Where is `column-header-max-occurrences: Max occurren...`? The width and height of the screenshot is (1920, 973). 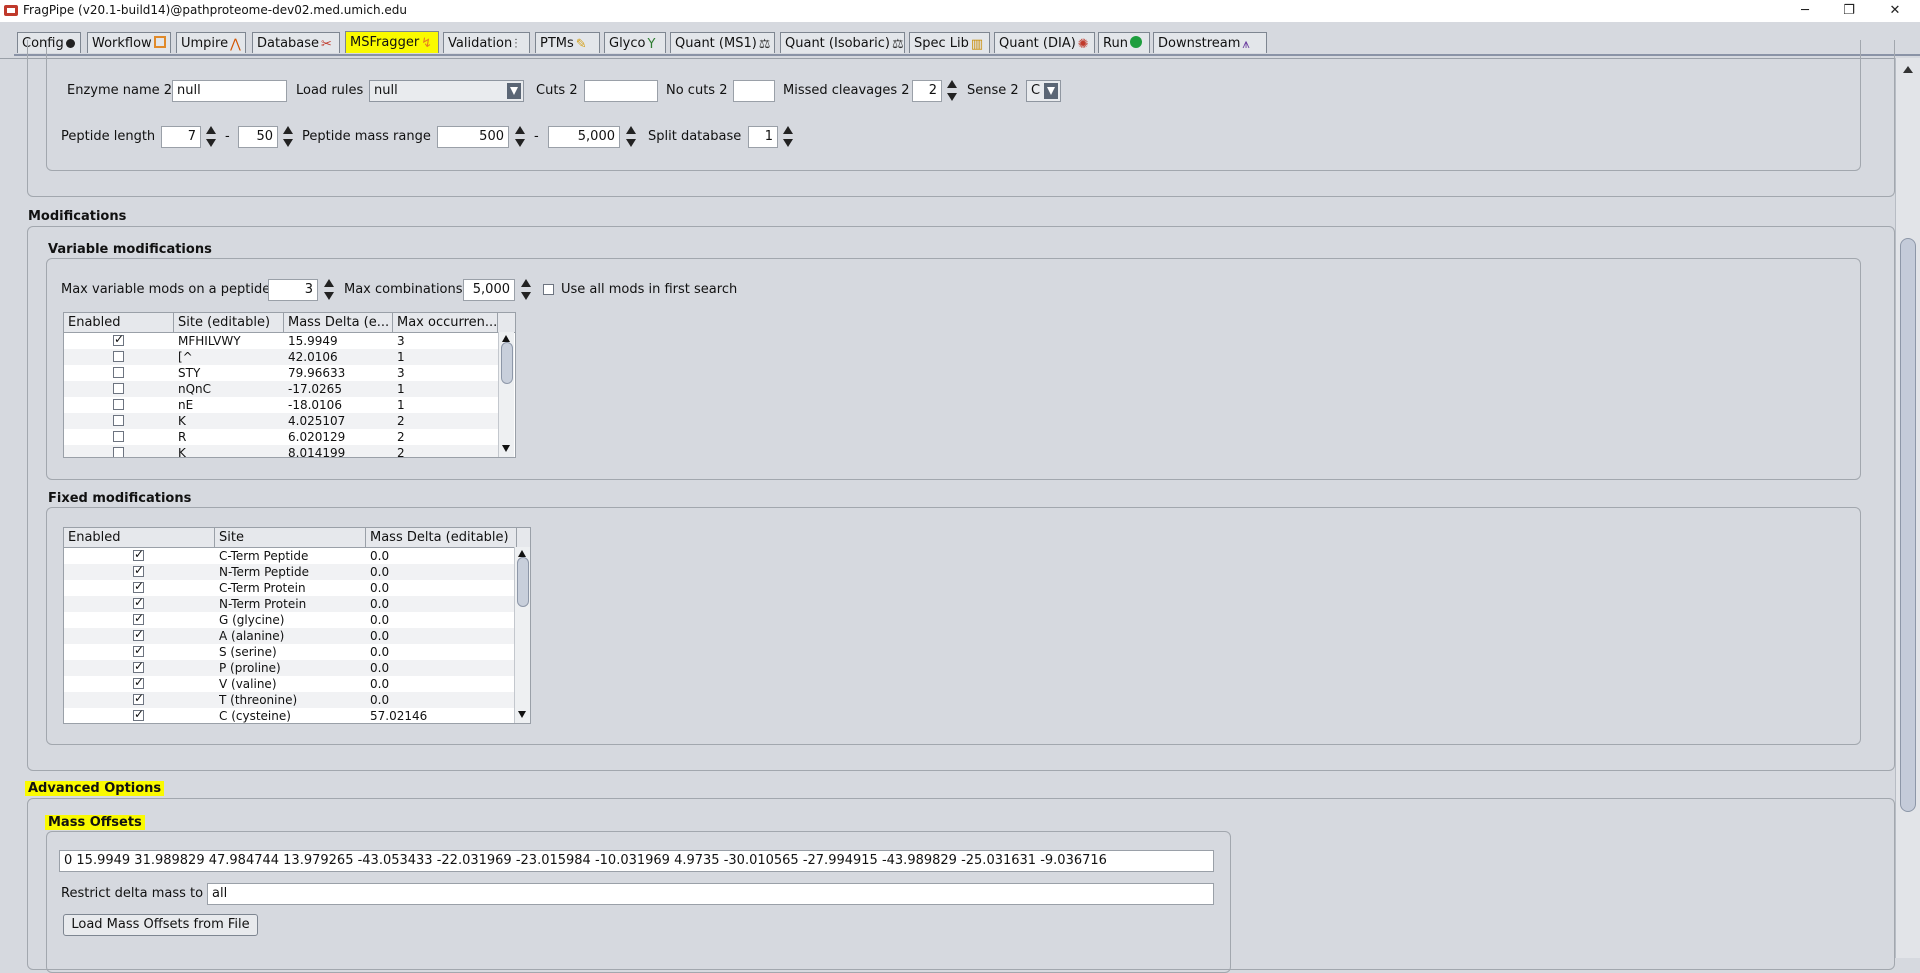 column-header-max-occurrences: Max occurren... is located at coordinates (445, 322).